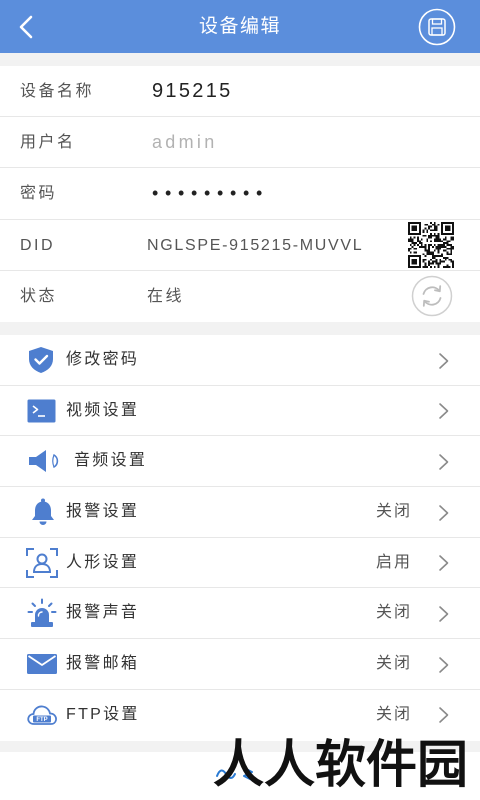 Image resolution: width=480 pixels, height=800 pixels. Describe the element at coordinates (166, 296) in the screenshot. I see `status-value: 在线` at that location.